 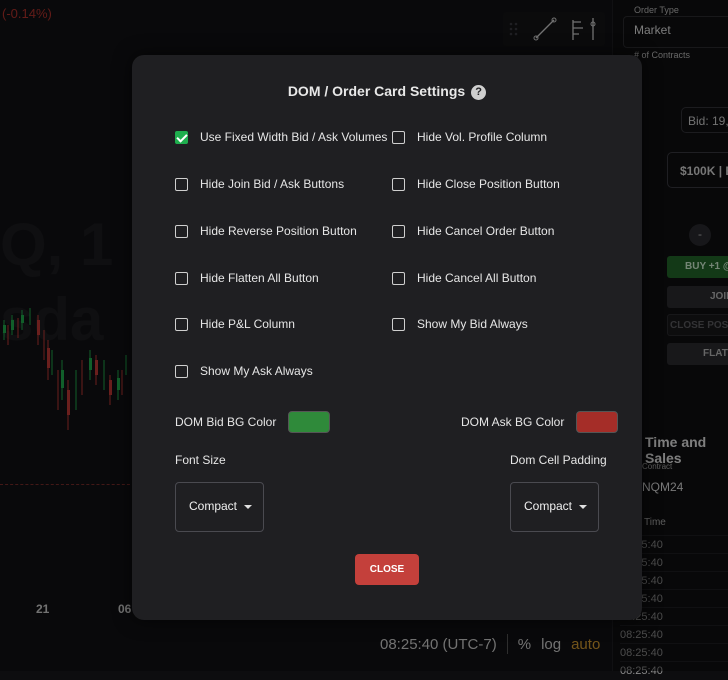 I want to click on option-label: Show My Bid Always, so click(x=472, y=324).